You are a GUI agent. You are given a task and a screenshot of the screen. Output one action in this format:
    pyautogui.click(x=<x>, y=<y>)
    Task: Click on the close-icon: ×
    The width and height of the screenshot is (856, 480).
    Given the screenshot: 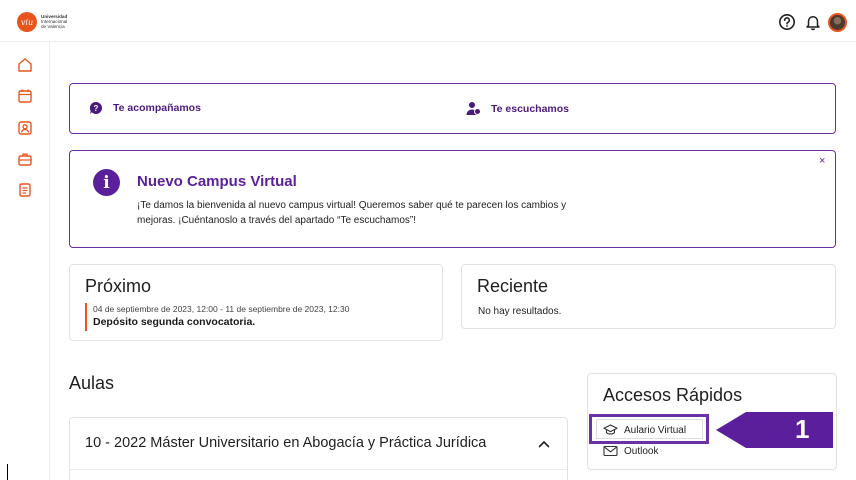 What is the action you would take?
    pyautogui.click(x=822, y=161)
    